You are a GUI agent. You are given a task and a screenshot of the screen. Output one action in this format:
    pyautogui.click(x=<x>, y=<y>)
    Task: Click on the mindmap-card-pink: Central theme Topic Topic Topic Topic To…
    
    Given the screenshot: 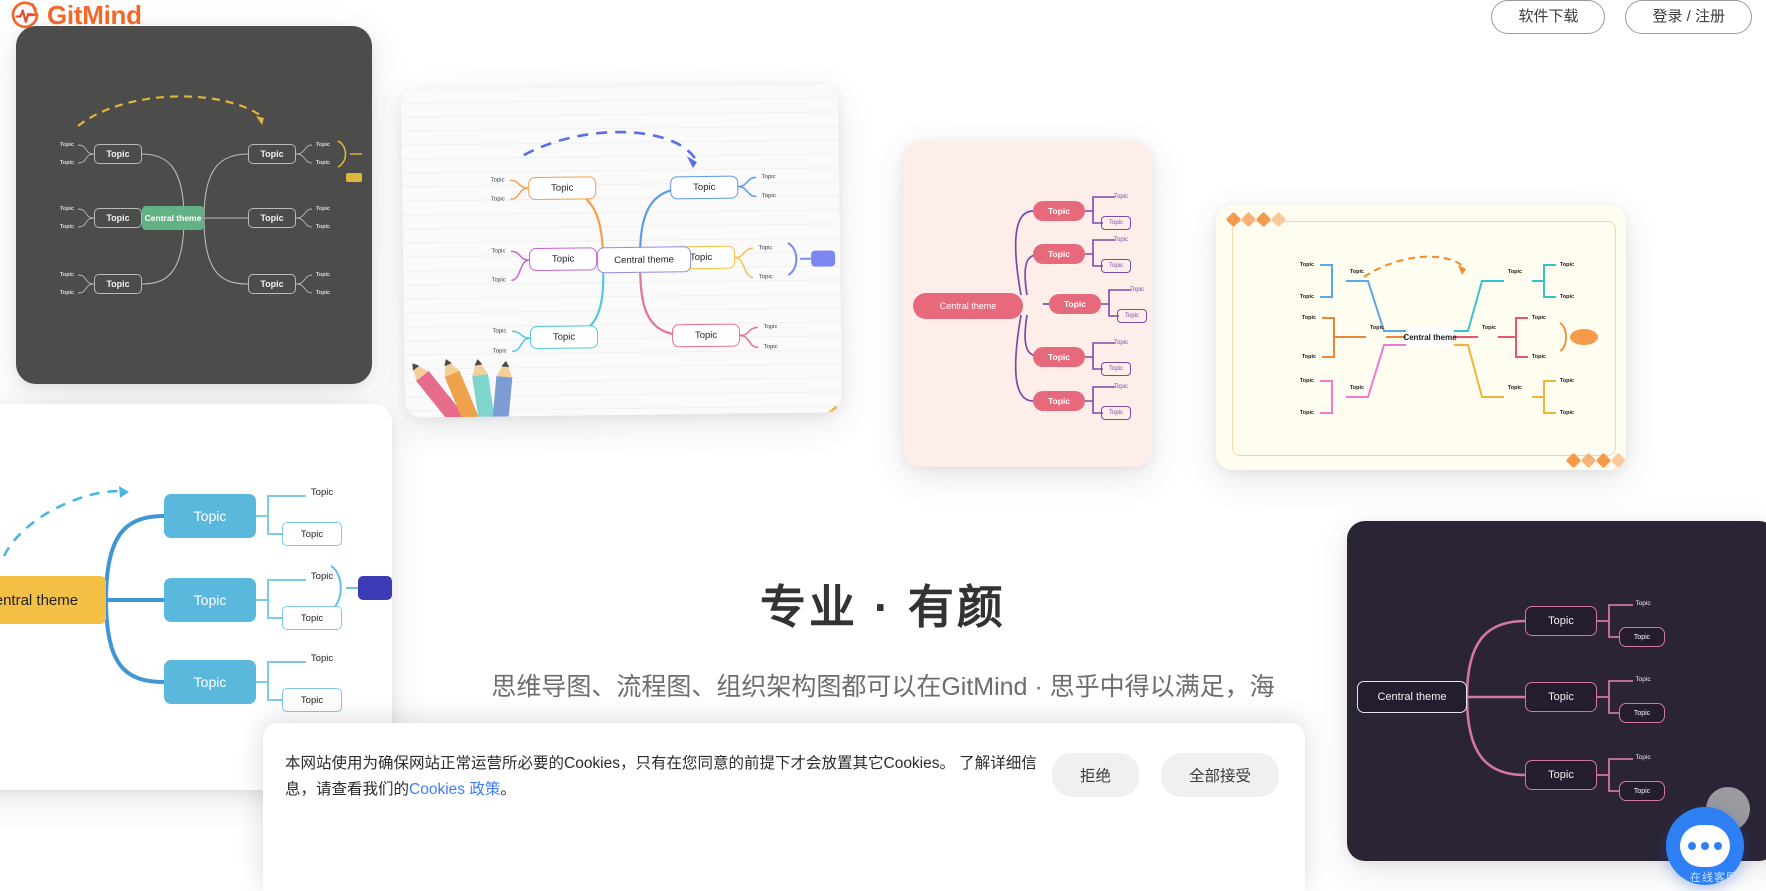 What is the action you would take?
    pyautogui.click(x=1027, y=304)
    